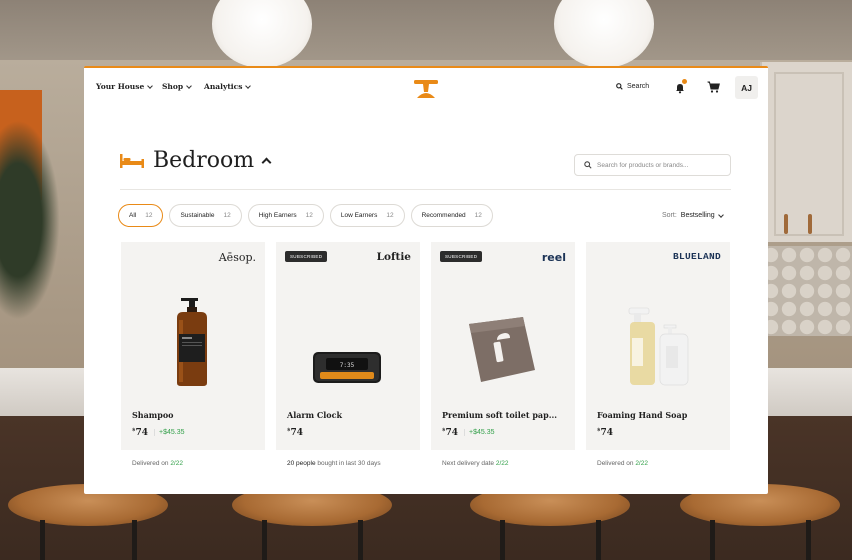  Describe the element at coordinates (173, 86) in the screenshot. I see `nav-label: Shop` at that location.